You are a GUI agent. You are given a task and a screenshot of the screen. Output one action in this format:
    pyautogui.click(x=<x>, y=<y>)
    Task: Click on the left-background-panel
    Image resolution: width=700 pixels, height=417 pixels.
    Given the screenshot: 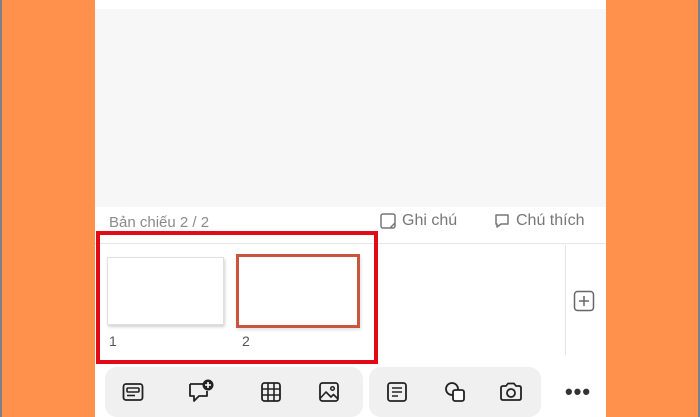 What is the action you would take?
    pyautogui.click(x=48, y=208)
    